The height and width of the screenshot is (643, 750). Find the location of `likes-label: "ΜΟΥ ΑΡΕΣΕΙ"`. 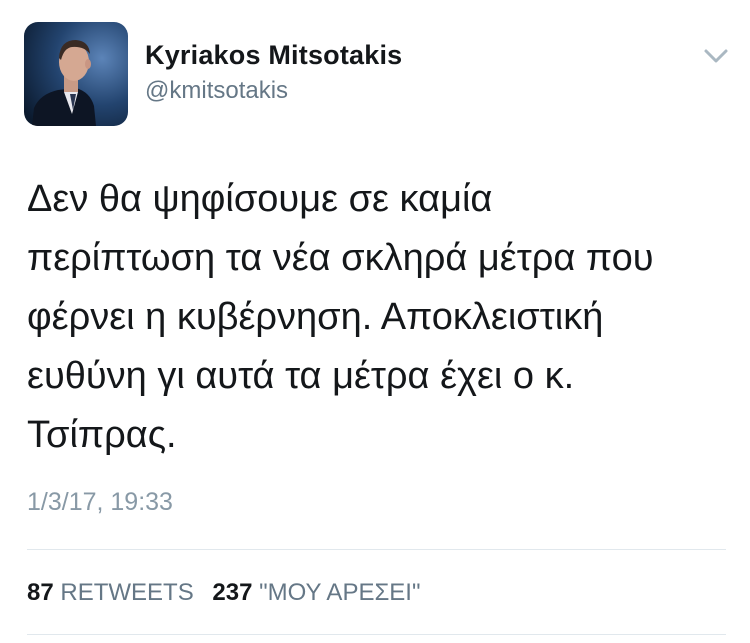

likes-label: "ΜΟΥ ΑΡΕΣΕΙ" is located at coordinates (339, 592).